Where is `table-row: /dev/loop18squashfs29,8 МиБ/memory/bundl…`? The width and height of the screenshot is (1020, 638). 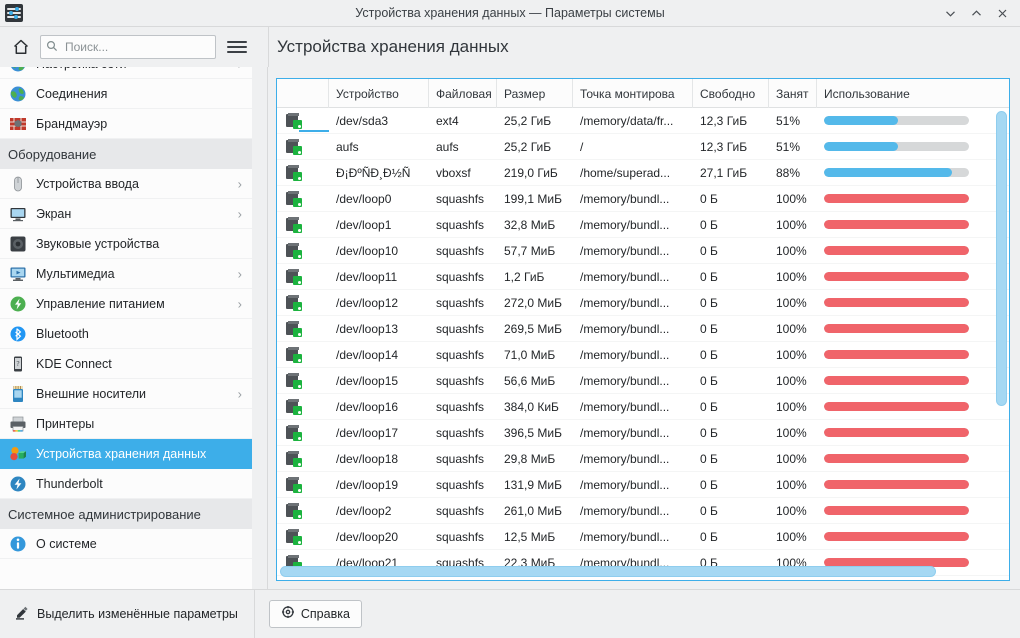 table-row: /dev/loop18squashfs29,8 МиБ/memory/bundl… is located at coordinates (643, 459).